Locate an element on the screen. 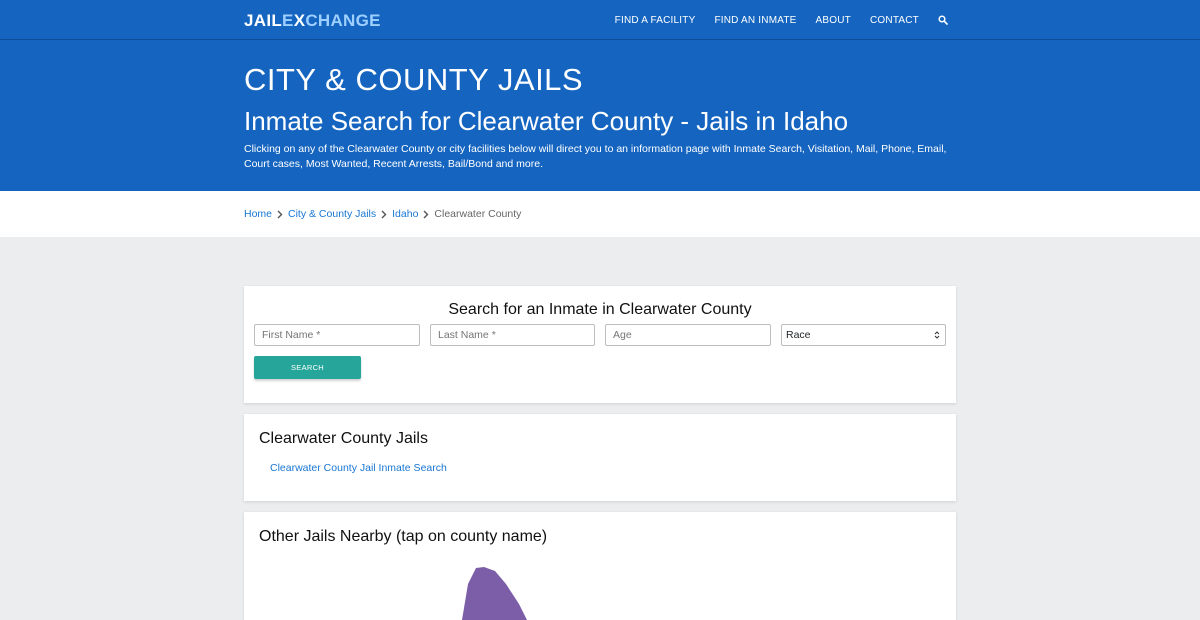  last-name-input is located at coordinates (512, 335).